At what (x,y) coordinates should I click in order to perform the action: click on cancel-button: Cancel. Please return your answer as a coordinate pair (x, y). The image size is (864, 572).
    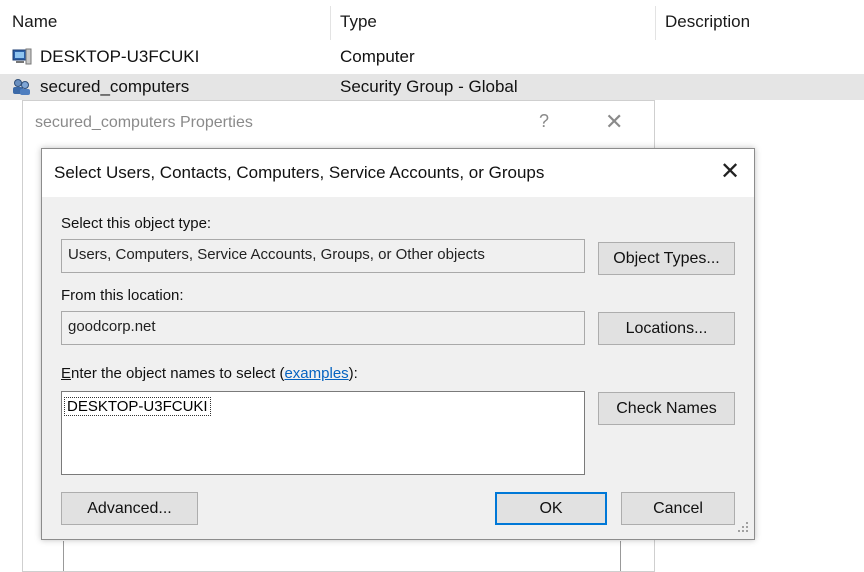
    Looking at the image, I should click on (678, 508).